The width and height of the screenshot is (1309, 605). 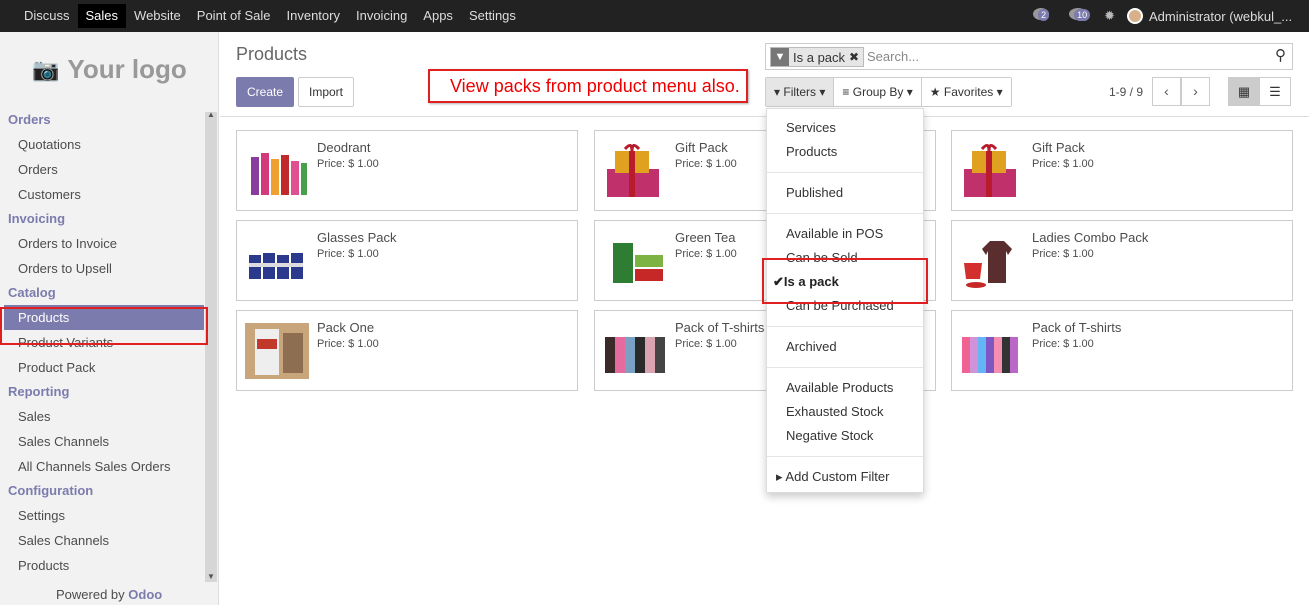 I want to click on divider, so click(x=764, y=116).